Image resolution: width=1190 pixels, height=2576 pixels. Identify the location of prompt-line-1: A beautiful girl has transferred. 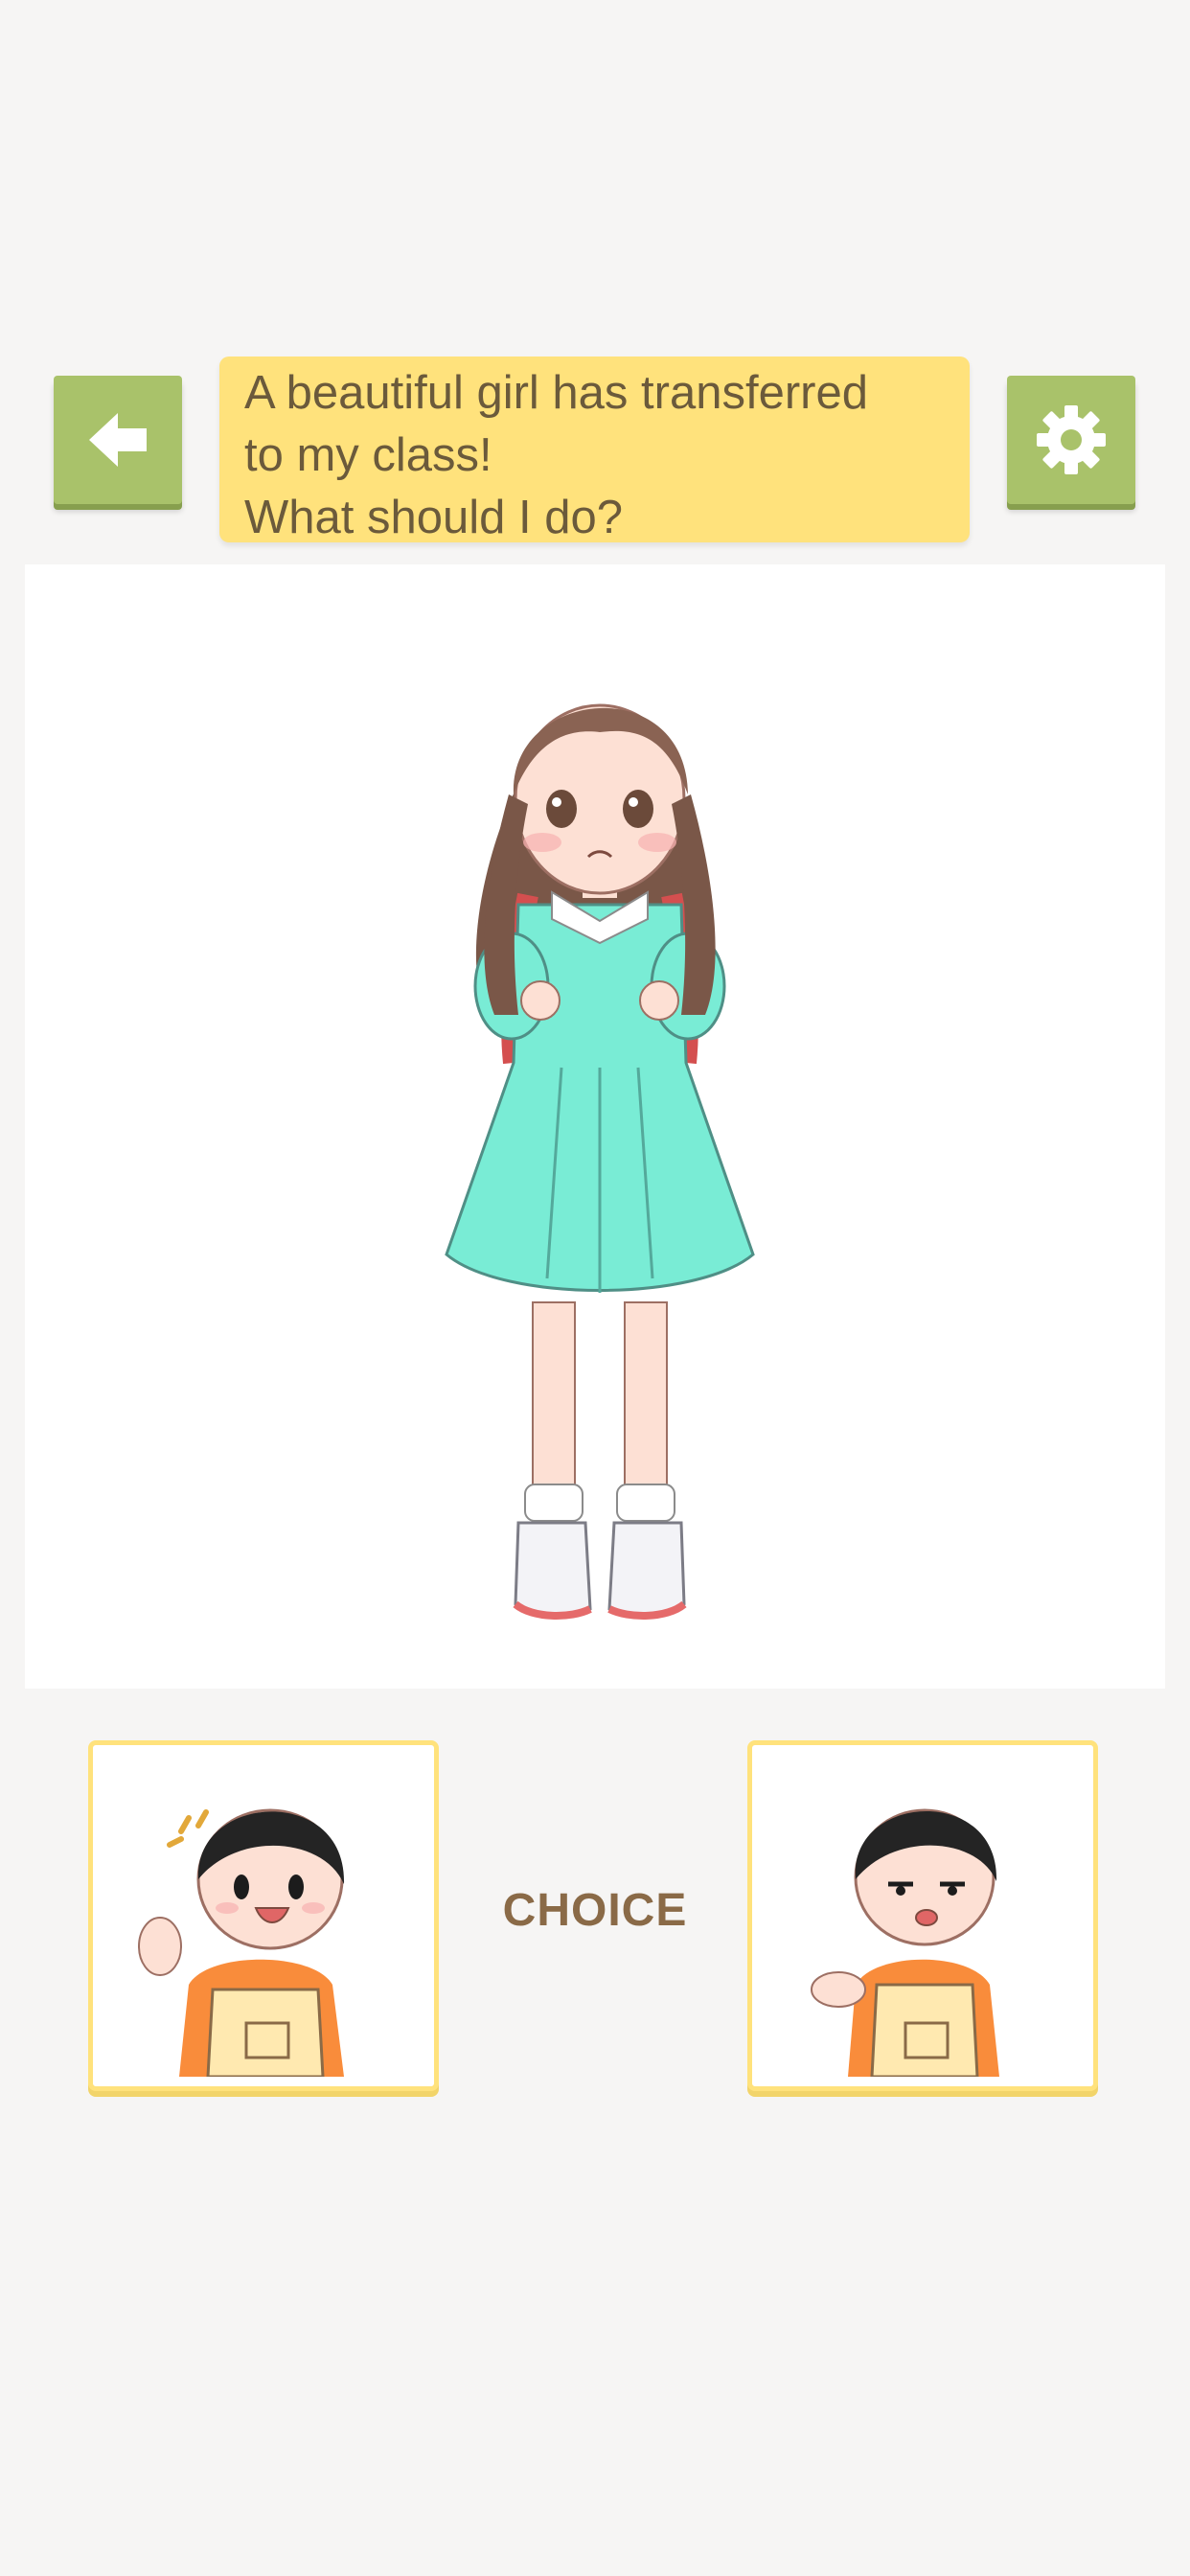
(556, 393).